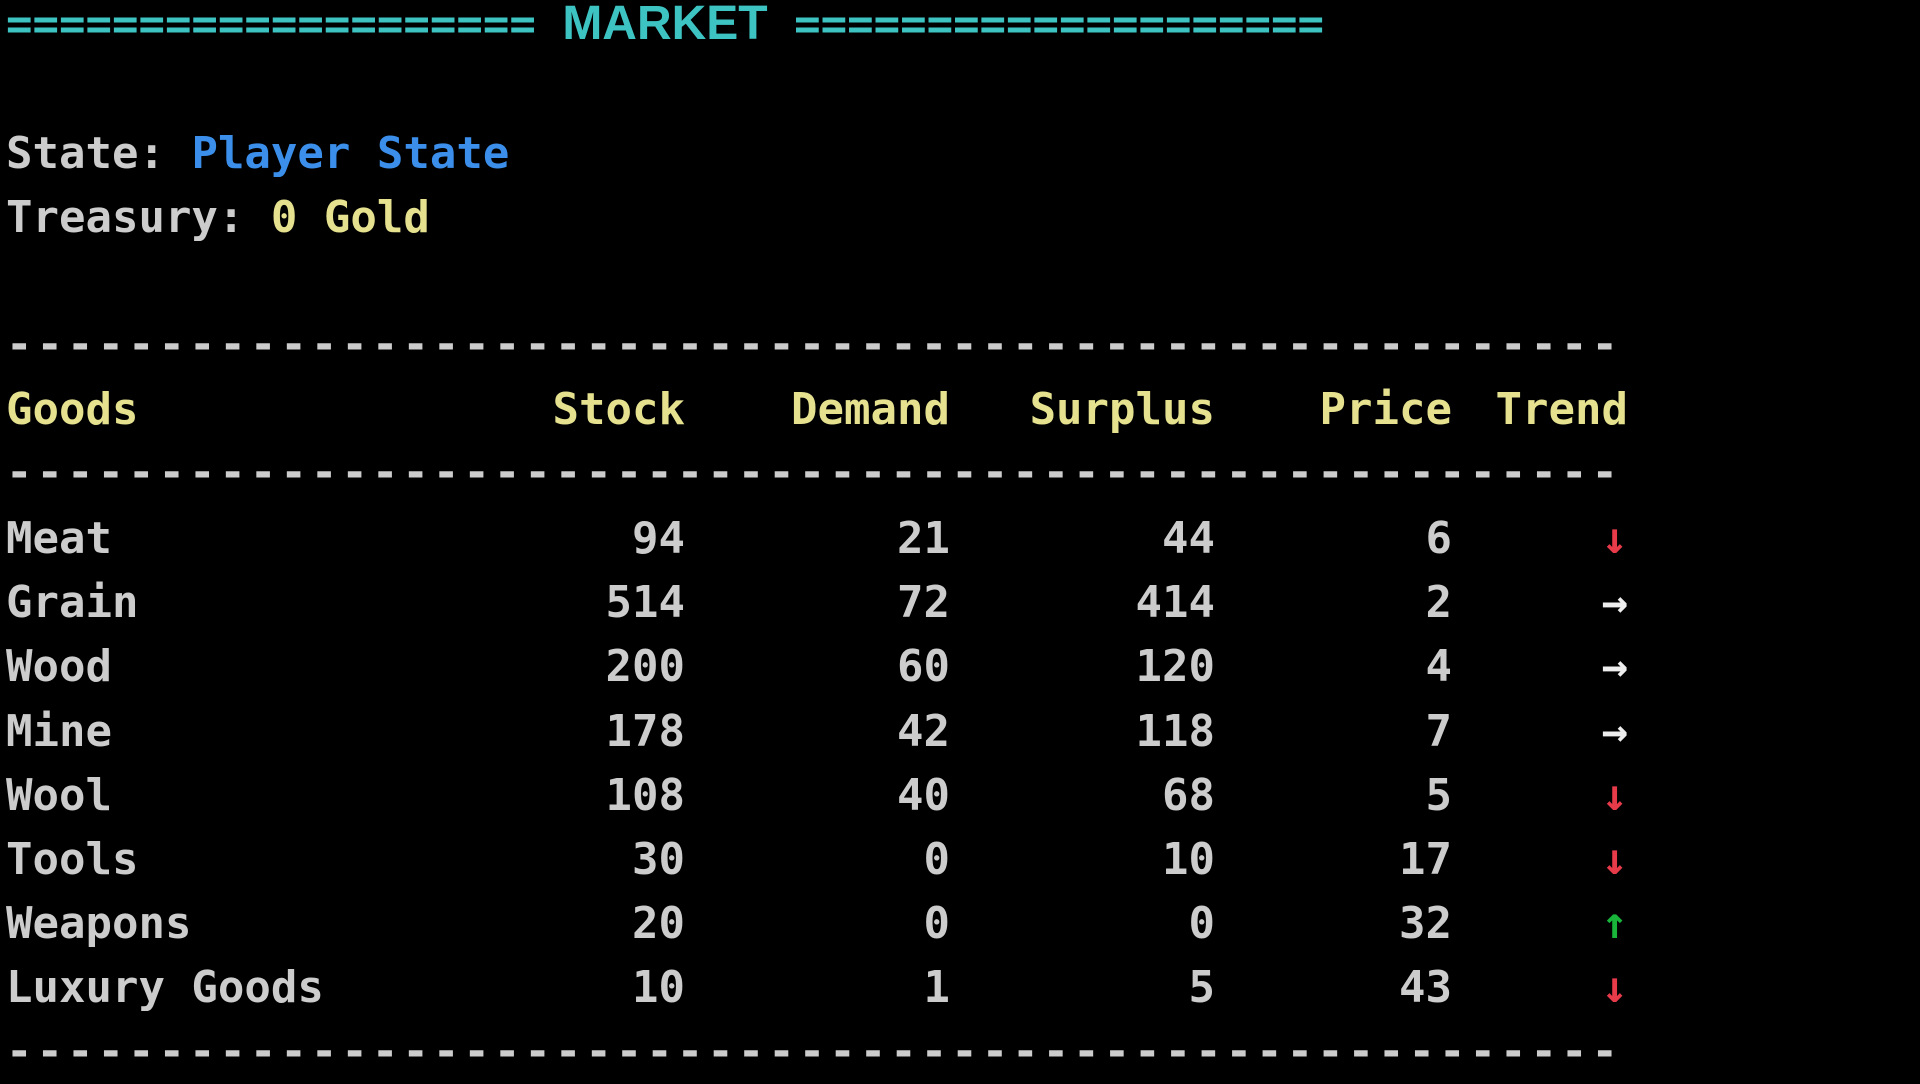  I want to click on cell-stock: 200, so click(645, 667).